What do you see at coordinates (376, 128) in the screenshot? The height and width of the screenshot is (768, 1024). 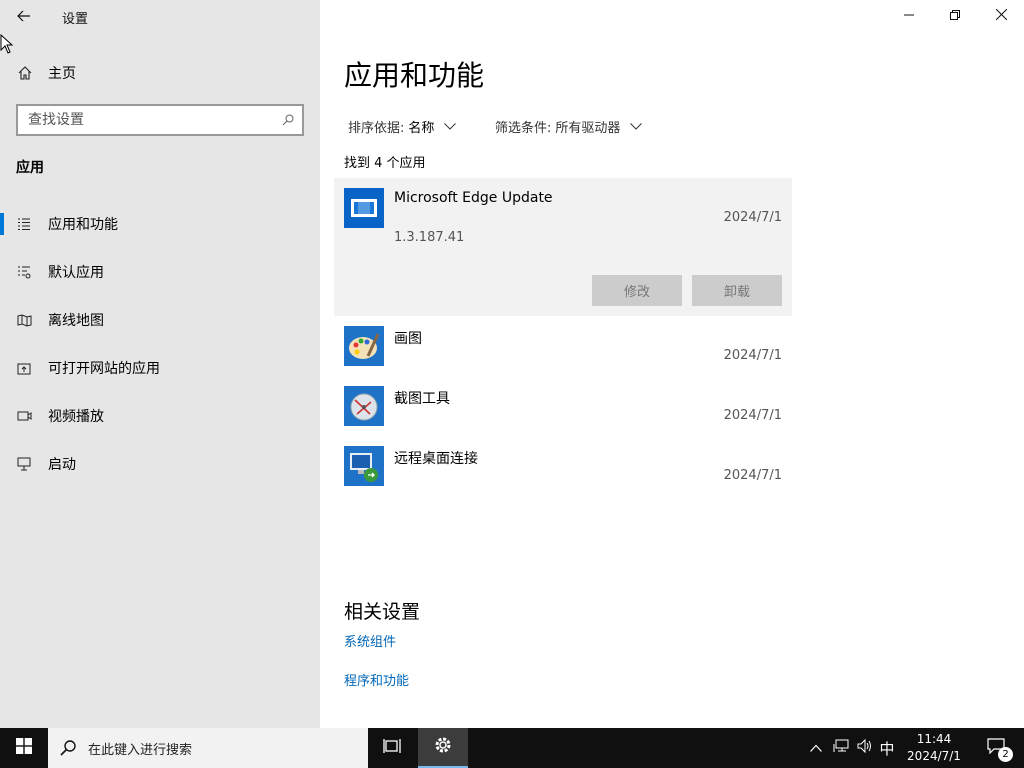 I see `sort-label: 排序依据:` at bounding box center [376, 128].